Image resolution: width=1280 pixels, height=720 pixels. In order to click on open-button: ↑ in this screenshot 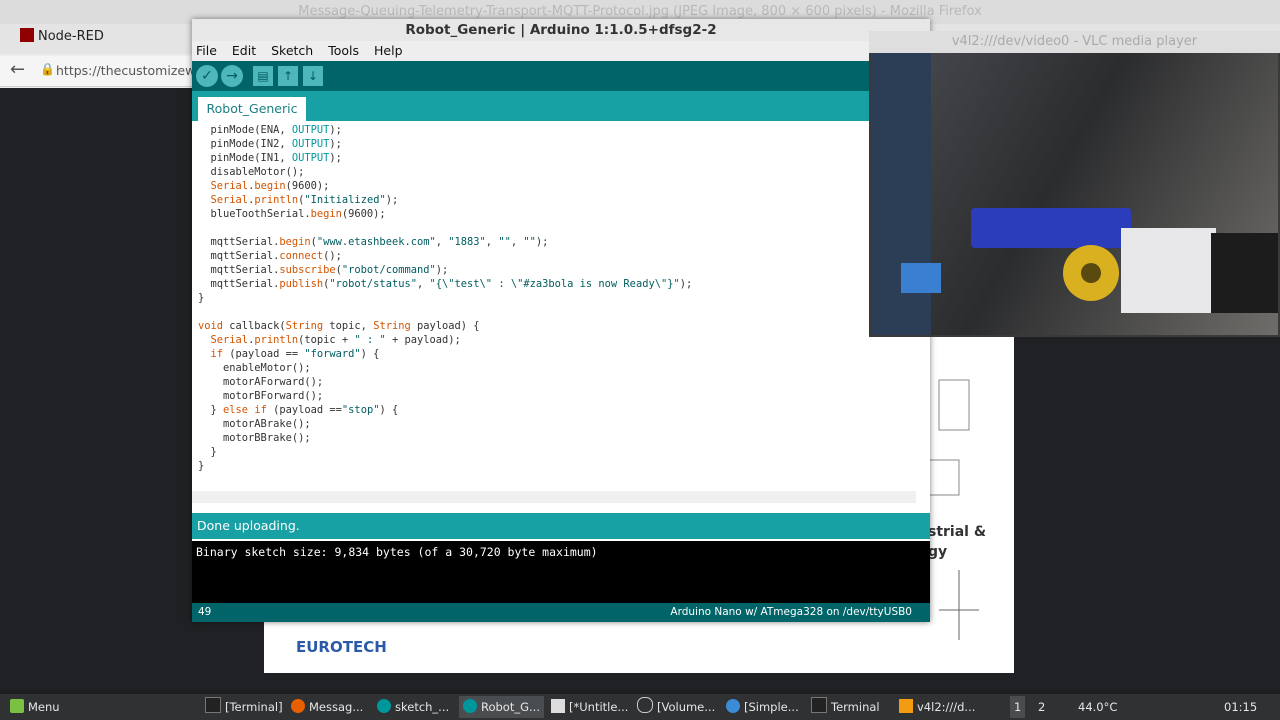, I will do `click(288, 76)`.